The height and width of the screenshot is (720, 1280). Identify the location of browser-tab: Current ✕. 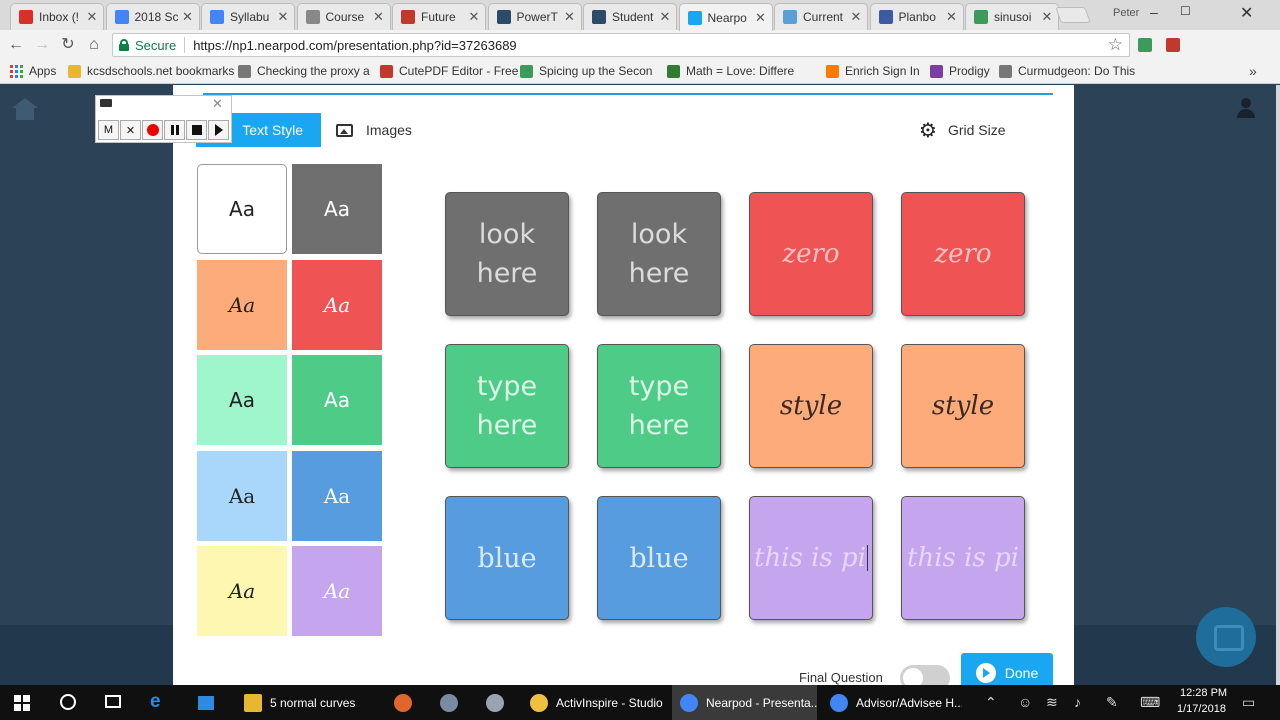
(821, 16).